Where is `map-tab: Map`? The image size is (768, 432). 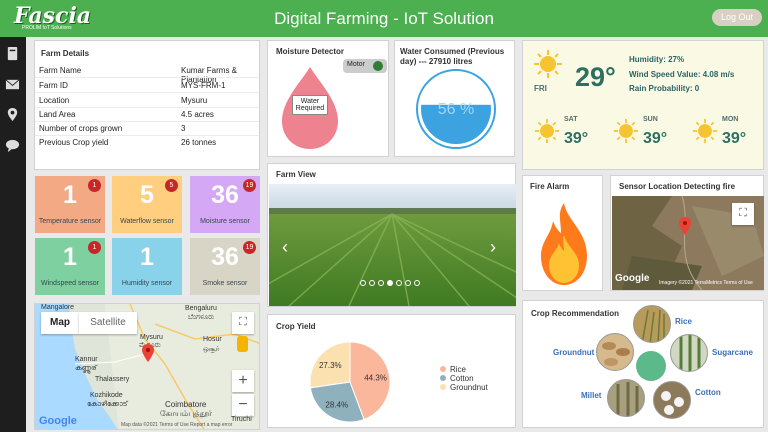 map-tab: Map is located at coordinates (60, 323).